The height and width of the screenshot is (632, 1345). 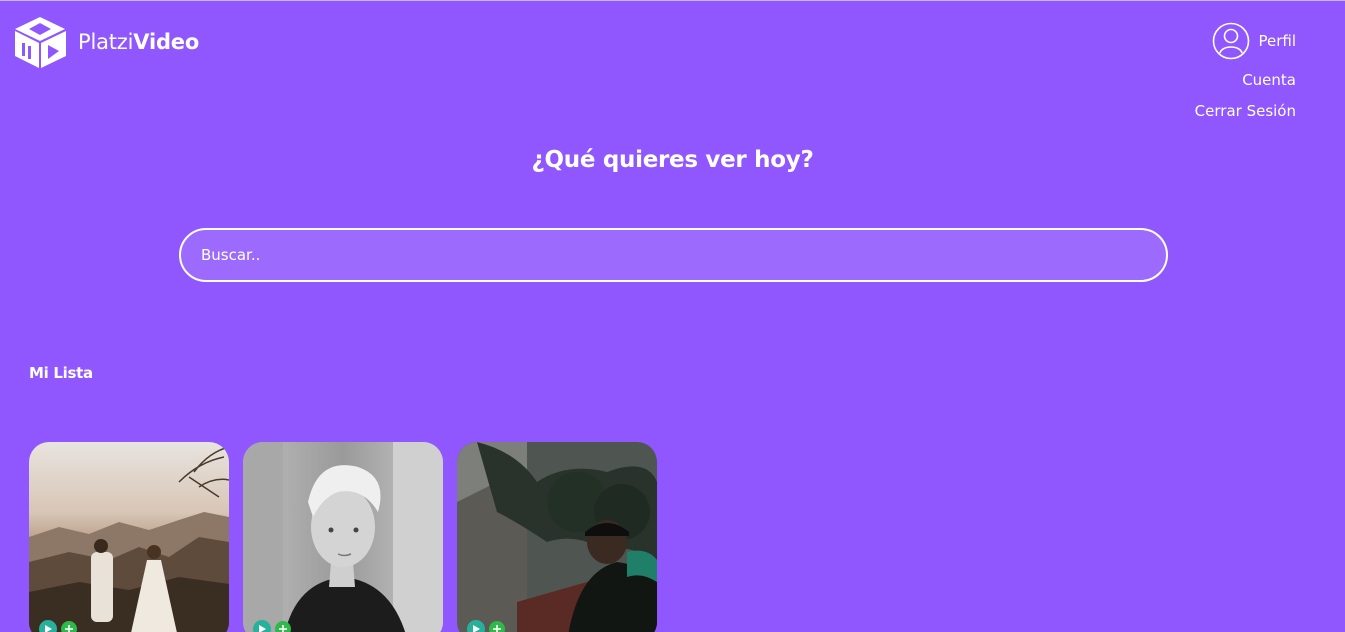 I want to click on logo-text-bold: Video, so click(x=166, y=42).